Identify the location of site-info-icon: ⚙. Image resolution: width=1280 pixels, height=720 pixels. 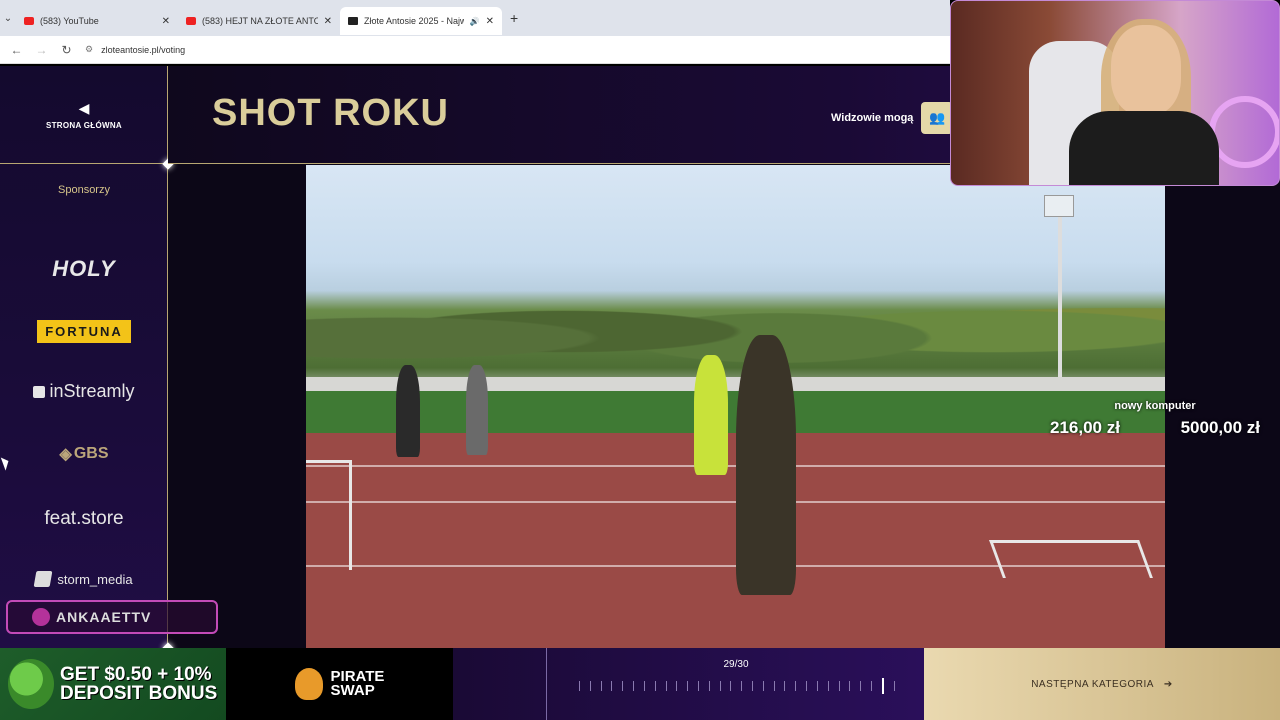
(89, 49).